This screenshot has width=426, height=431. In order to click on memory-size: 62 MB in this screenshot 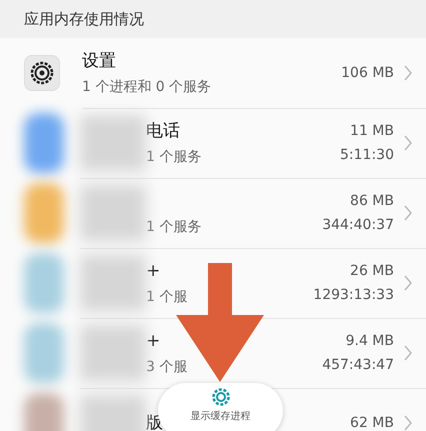, I will do `click(372, 422)`.